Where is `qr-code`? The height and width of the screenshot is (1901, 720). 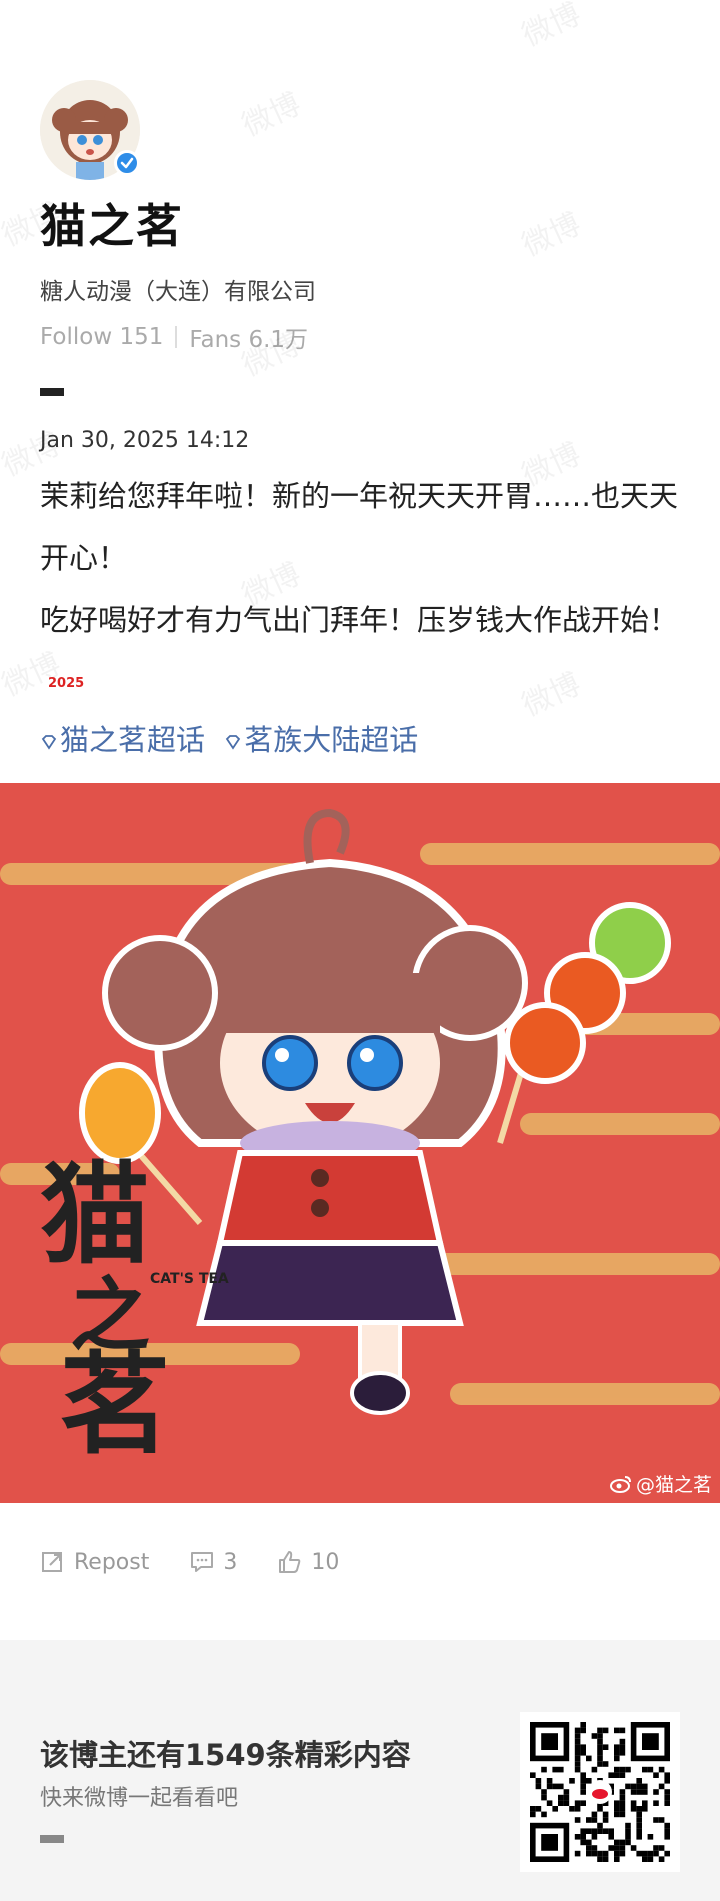 qr-code is located at coordinates (600, 1792).